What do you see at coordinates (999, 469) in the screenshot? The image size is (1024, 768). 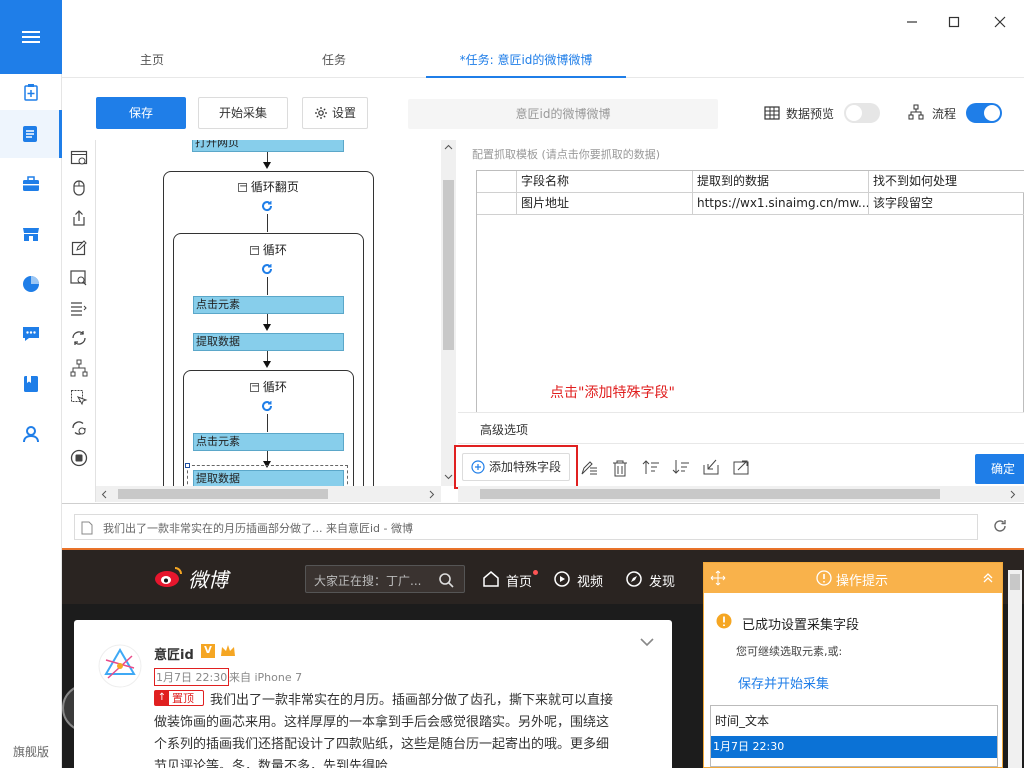 I see `confirm-button: 确定` at bounding box center [999, 469].